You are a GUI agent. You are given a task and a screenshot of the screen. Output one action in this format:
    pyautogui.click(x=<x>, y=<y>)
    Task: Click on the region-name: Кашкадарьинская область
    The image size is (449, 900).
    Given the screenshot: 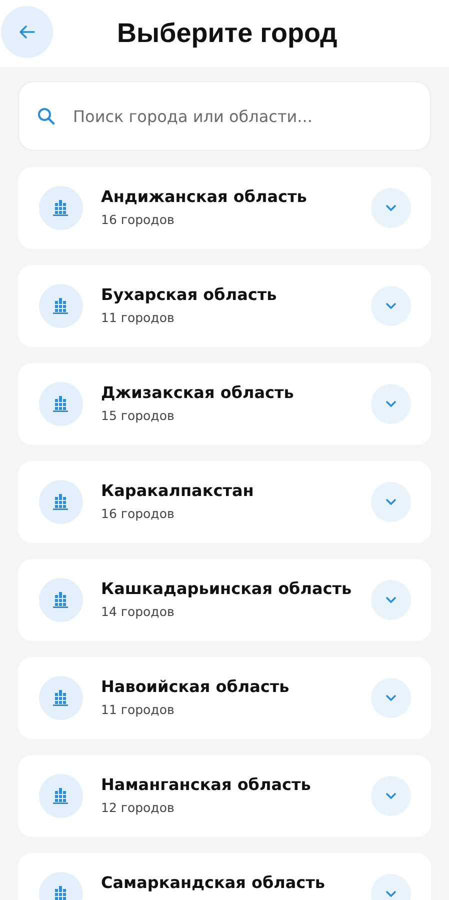 What is the action you would take?
    pyautogui.click(x=227, y=588)
    